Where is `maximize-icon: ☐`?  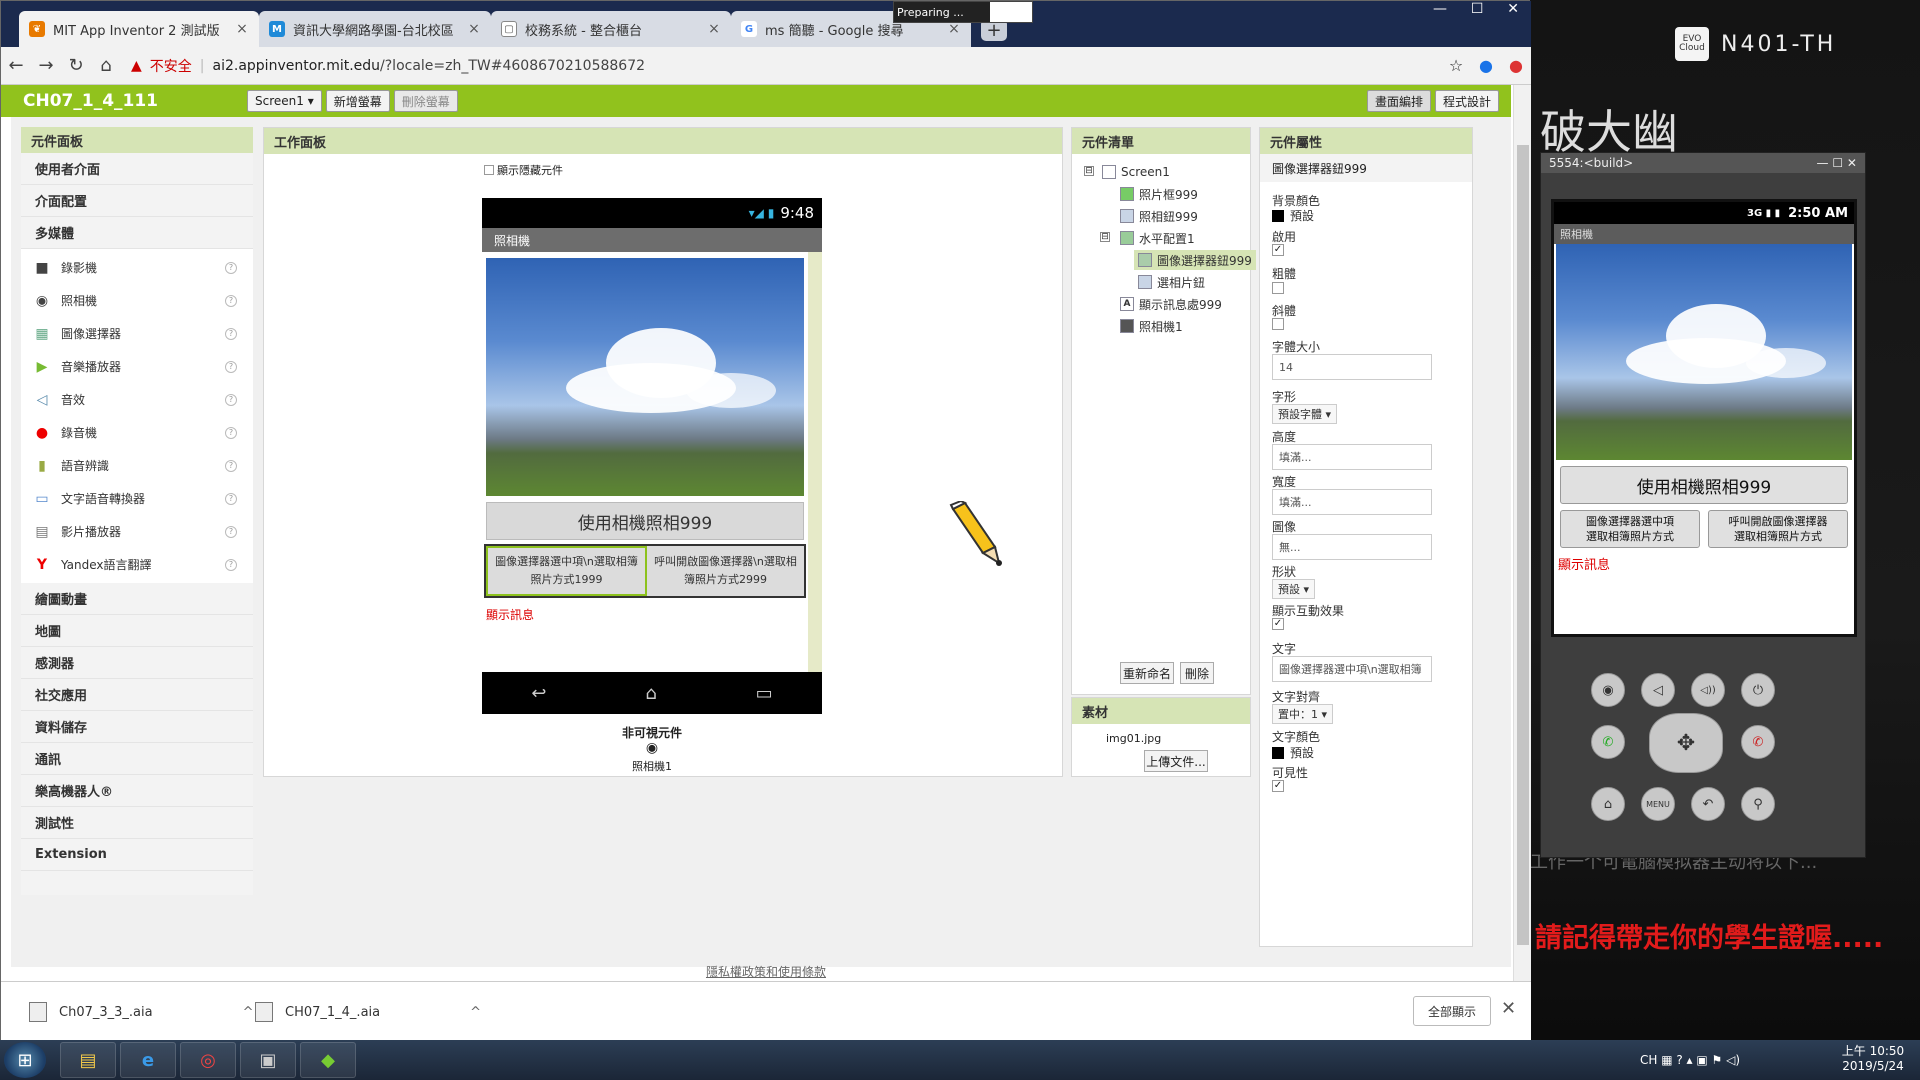
maximize-icon: ☐ is located at coordinates (1477, 11).